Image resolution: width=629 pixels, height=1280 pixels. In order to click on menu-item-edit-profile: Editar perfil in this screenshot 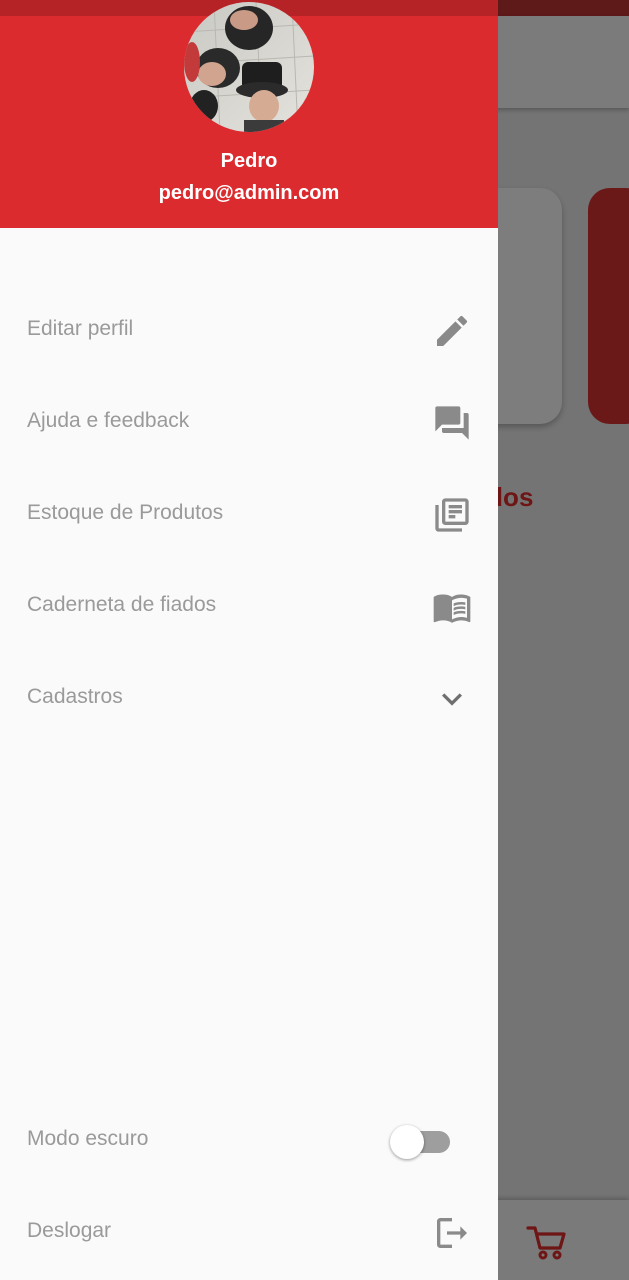, I will do `click(249, 331)`.